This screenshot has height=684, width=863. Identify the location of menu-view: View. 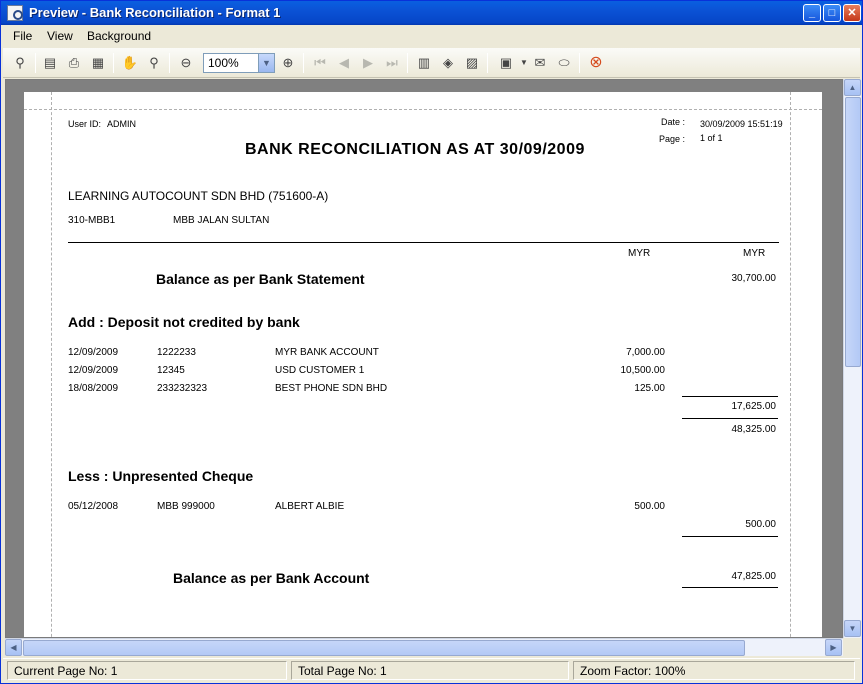
(60, 36).